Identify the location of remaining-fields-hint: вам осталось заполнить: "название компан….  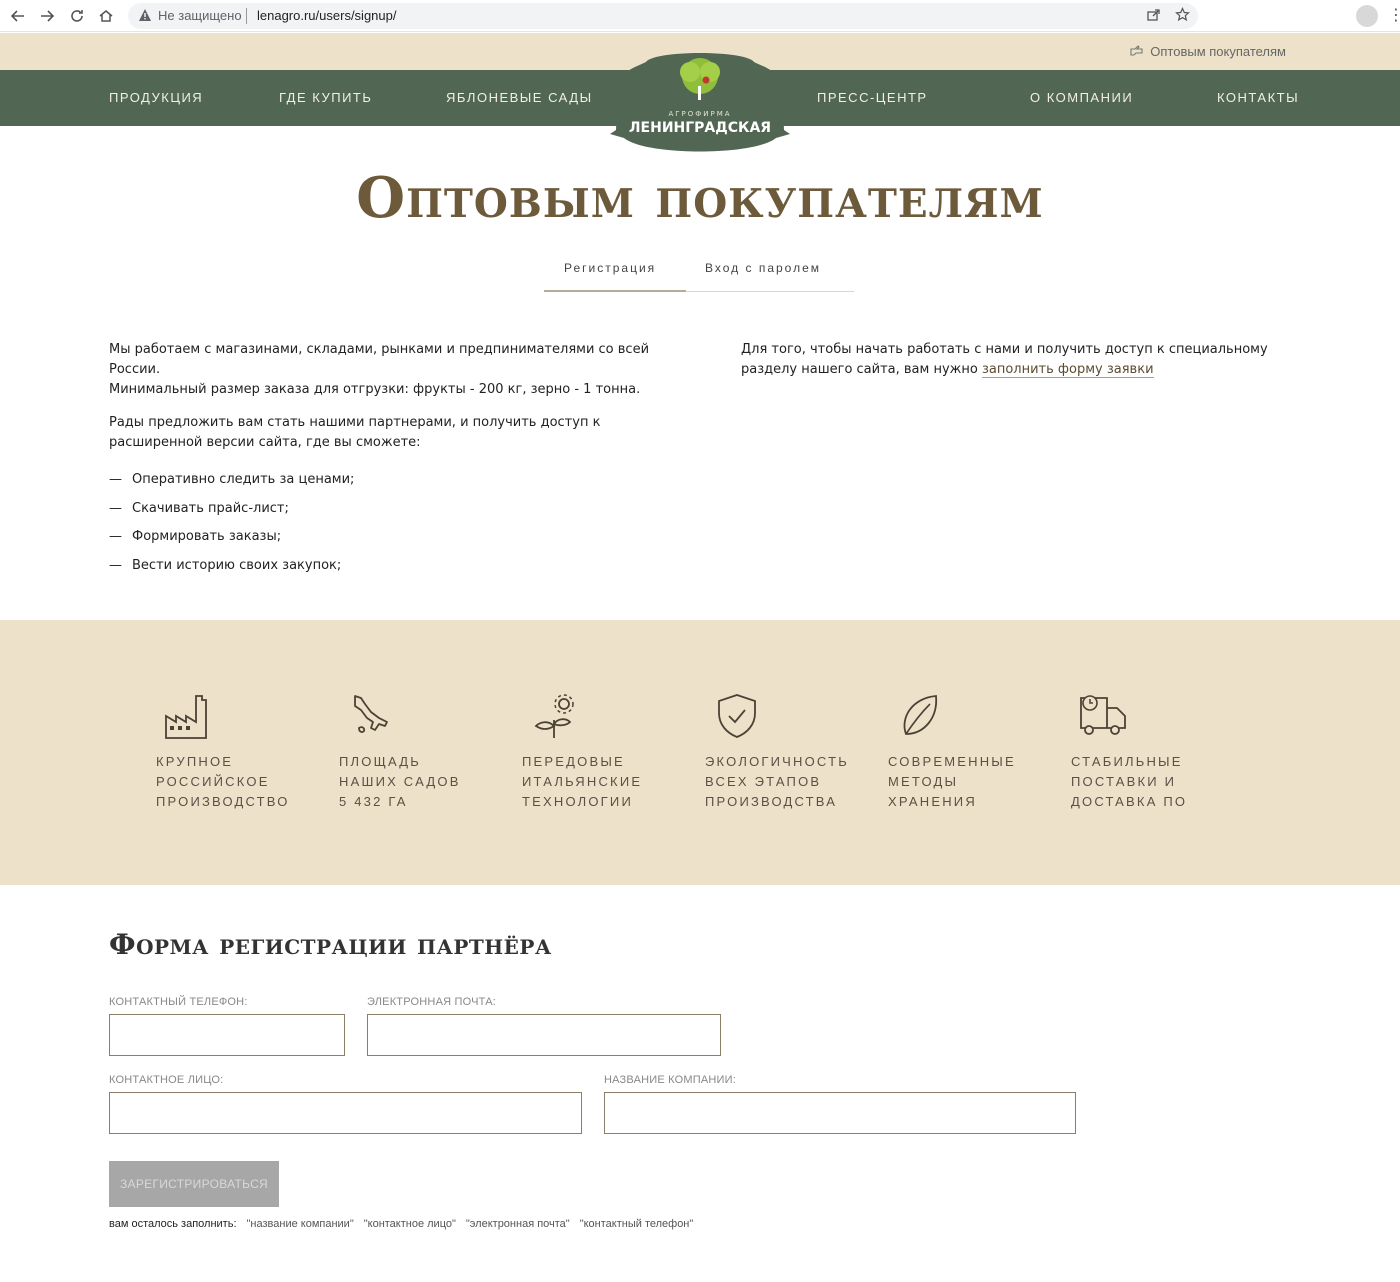
(401, 1224).